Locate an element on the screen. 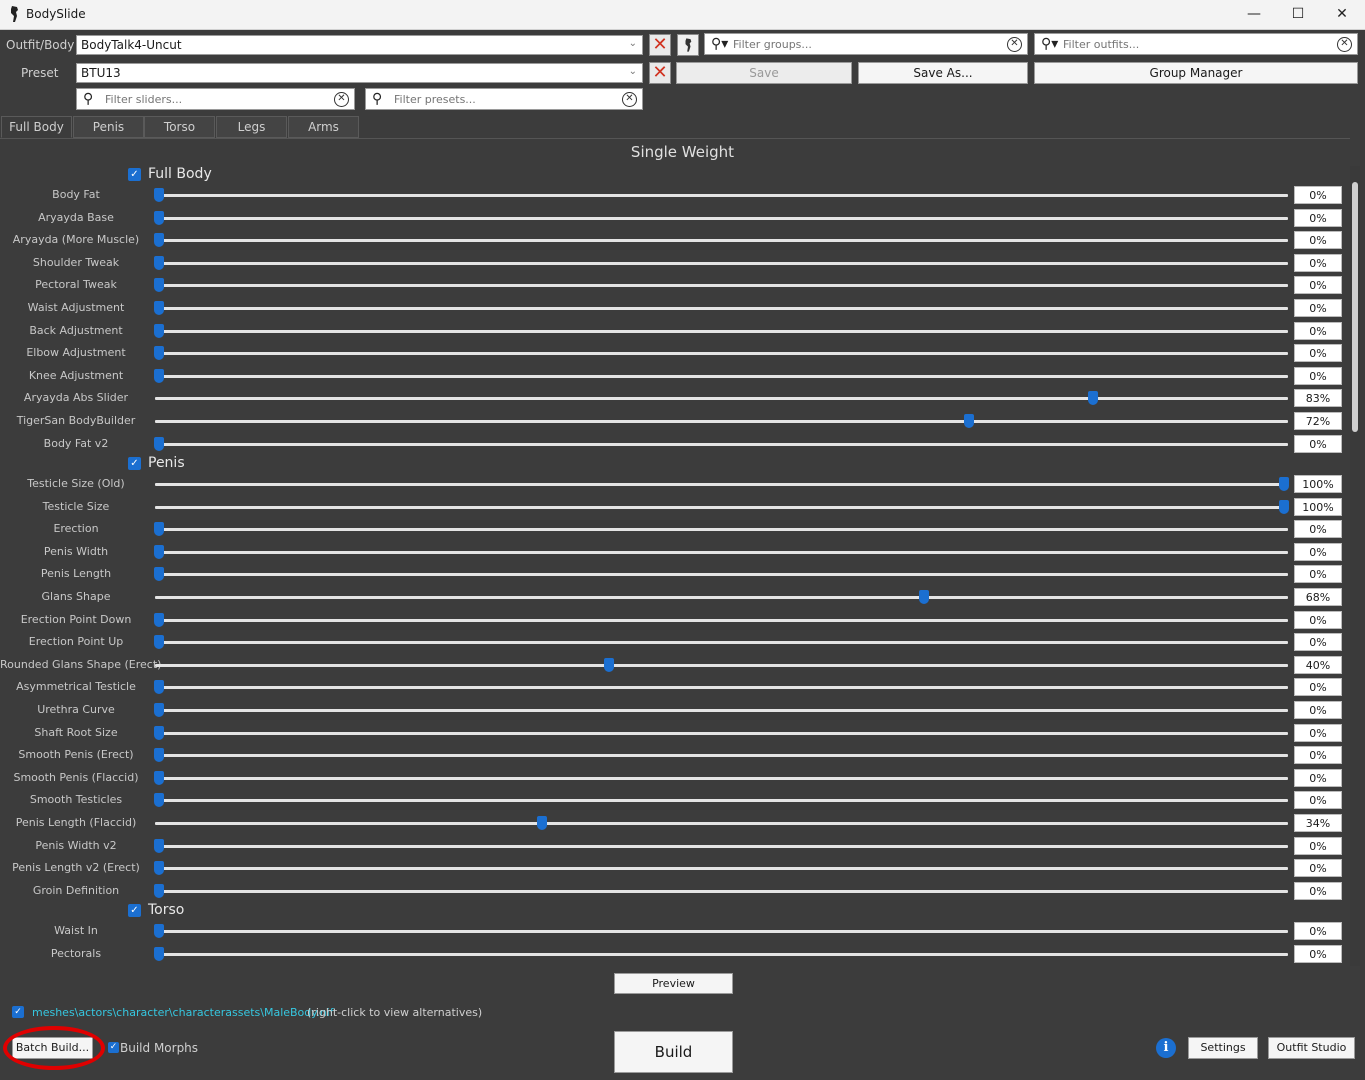 The height and width of the screenshot is (1080, 1365). outfit-studio-shortcut-button is located at coordinates (688, 45).